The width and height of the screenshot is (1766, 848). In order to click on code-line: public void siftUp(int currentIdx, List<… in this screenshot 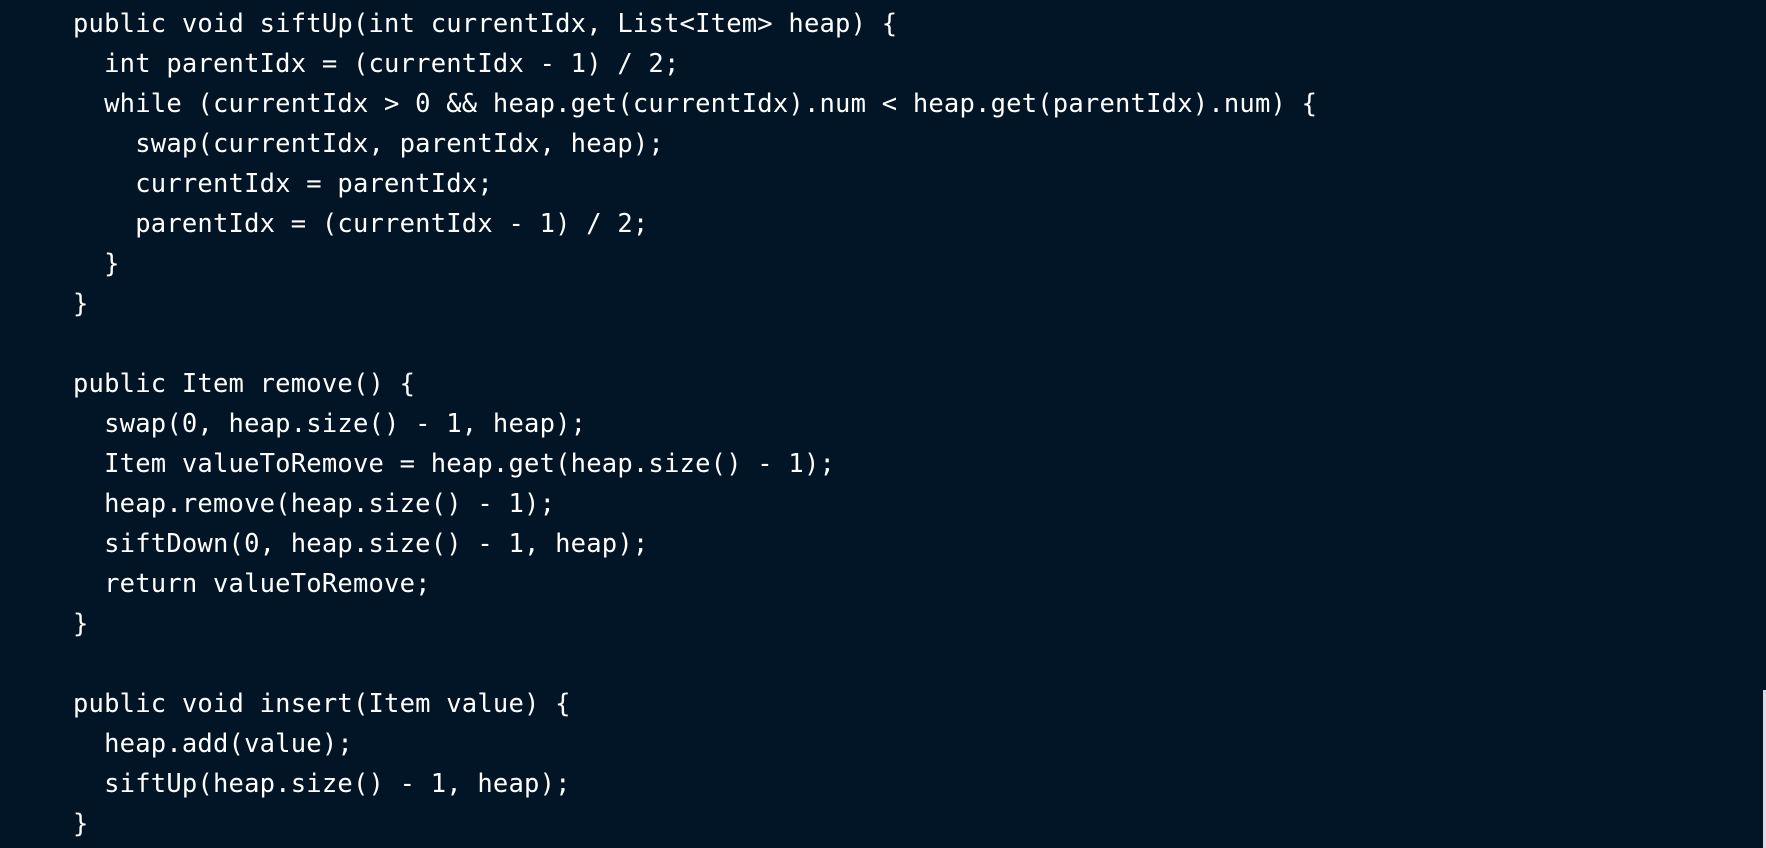, I will do `click(485, 24)`.